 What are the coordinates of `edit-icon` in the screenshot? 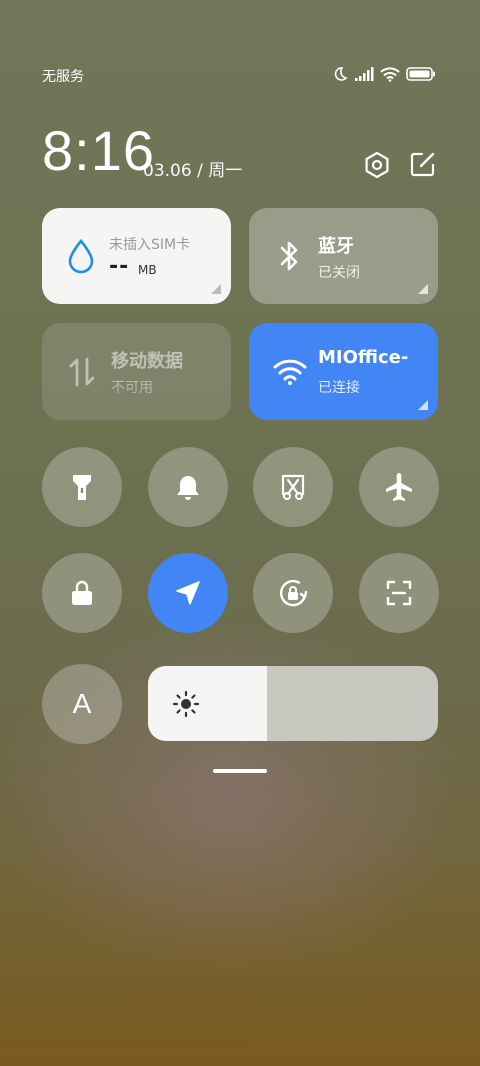 It's located at (422, 164).